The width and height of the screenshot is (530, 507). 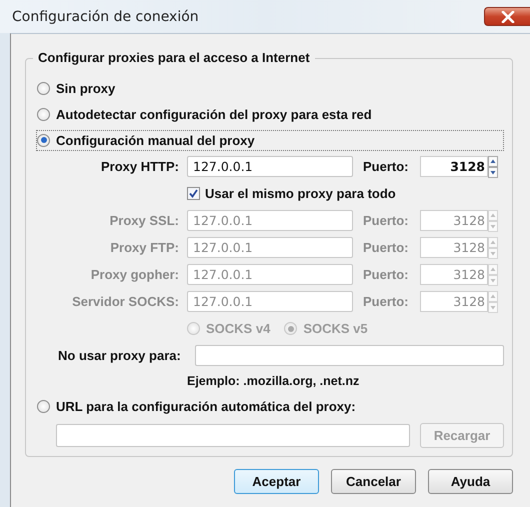 I want to click on checkmark-icon, so click(x=193, y=193).